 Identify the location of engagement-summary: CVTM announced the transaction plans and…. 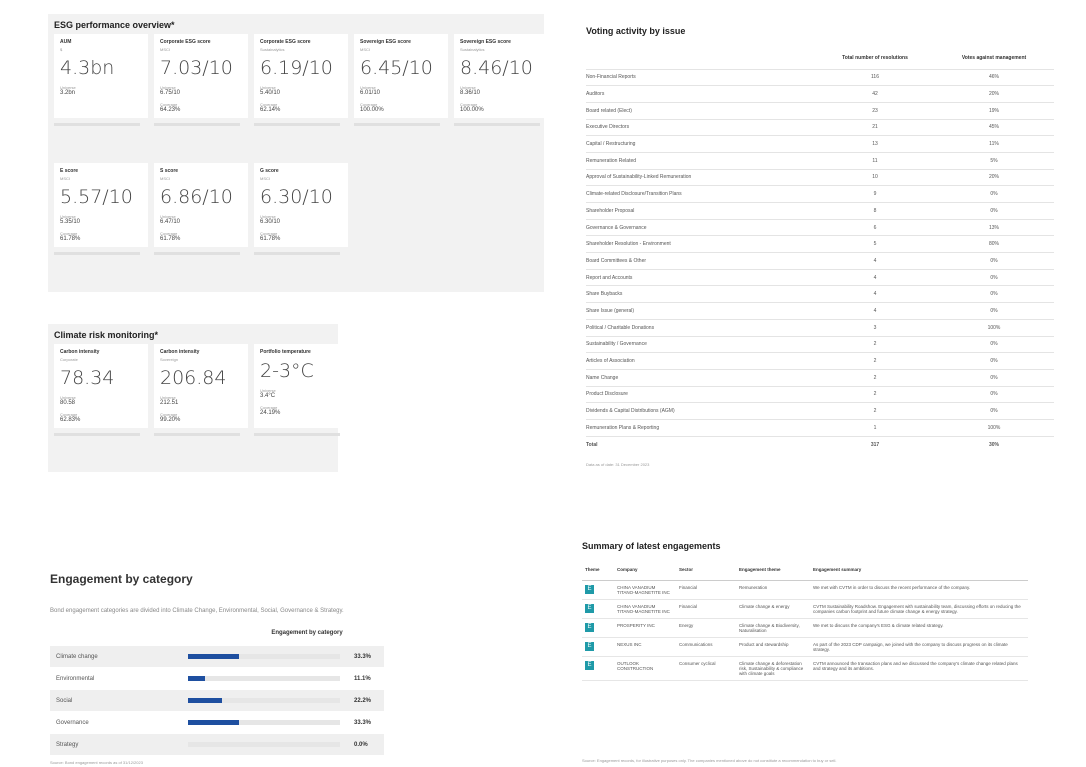
(919, 668).